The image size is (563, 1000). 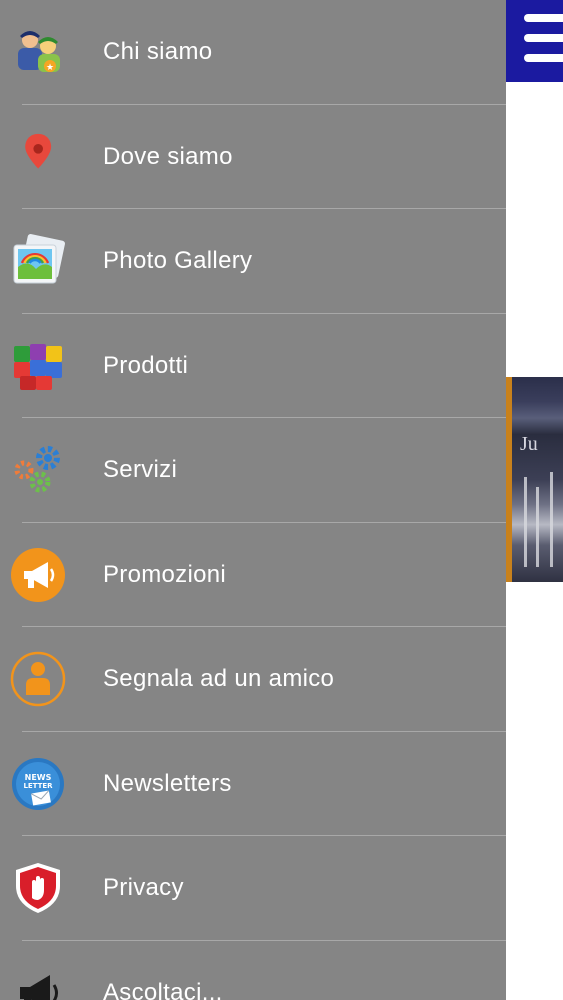 I want to click on photo-gallery-icon, so click(x=38, y=261).